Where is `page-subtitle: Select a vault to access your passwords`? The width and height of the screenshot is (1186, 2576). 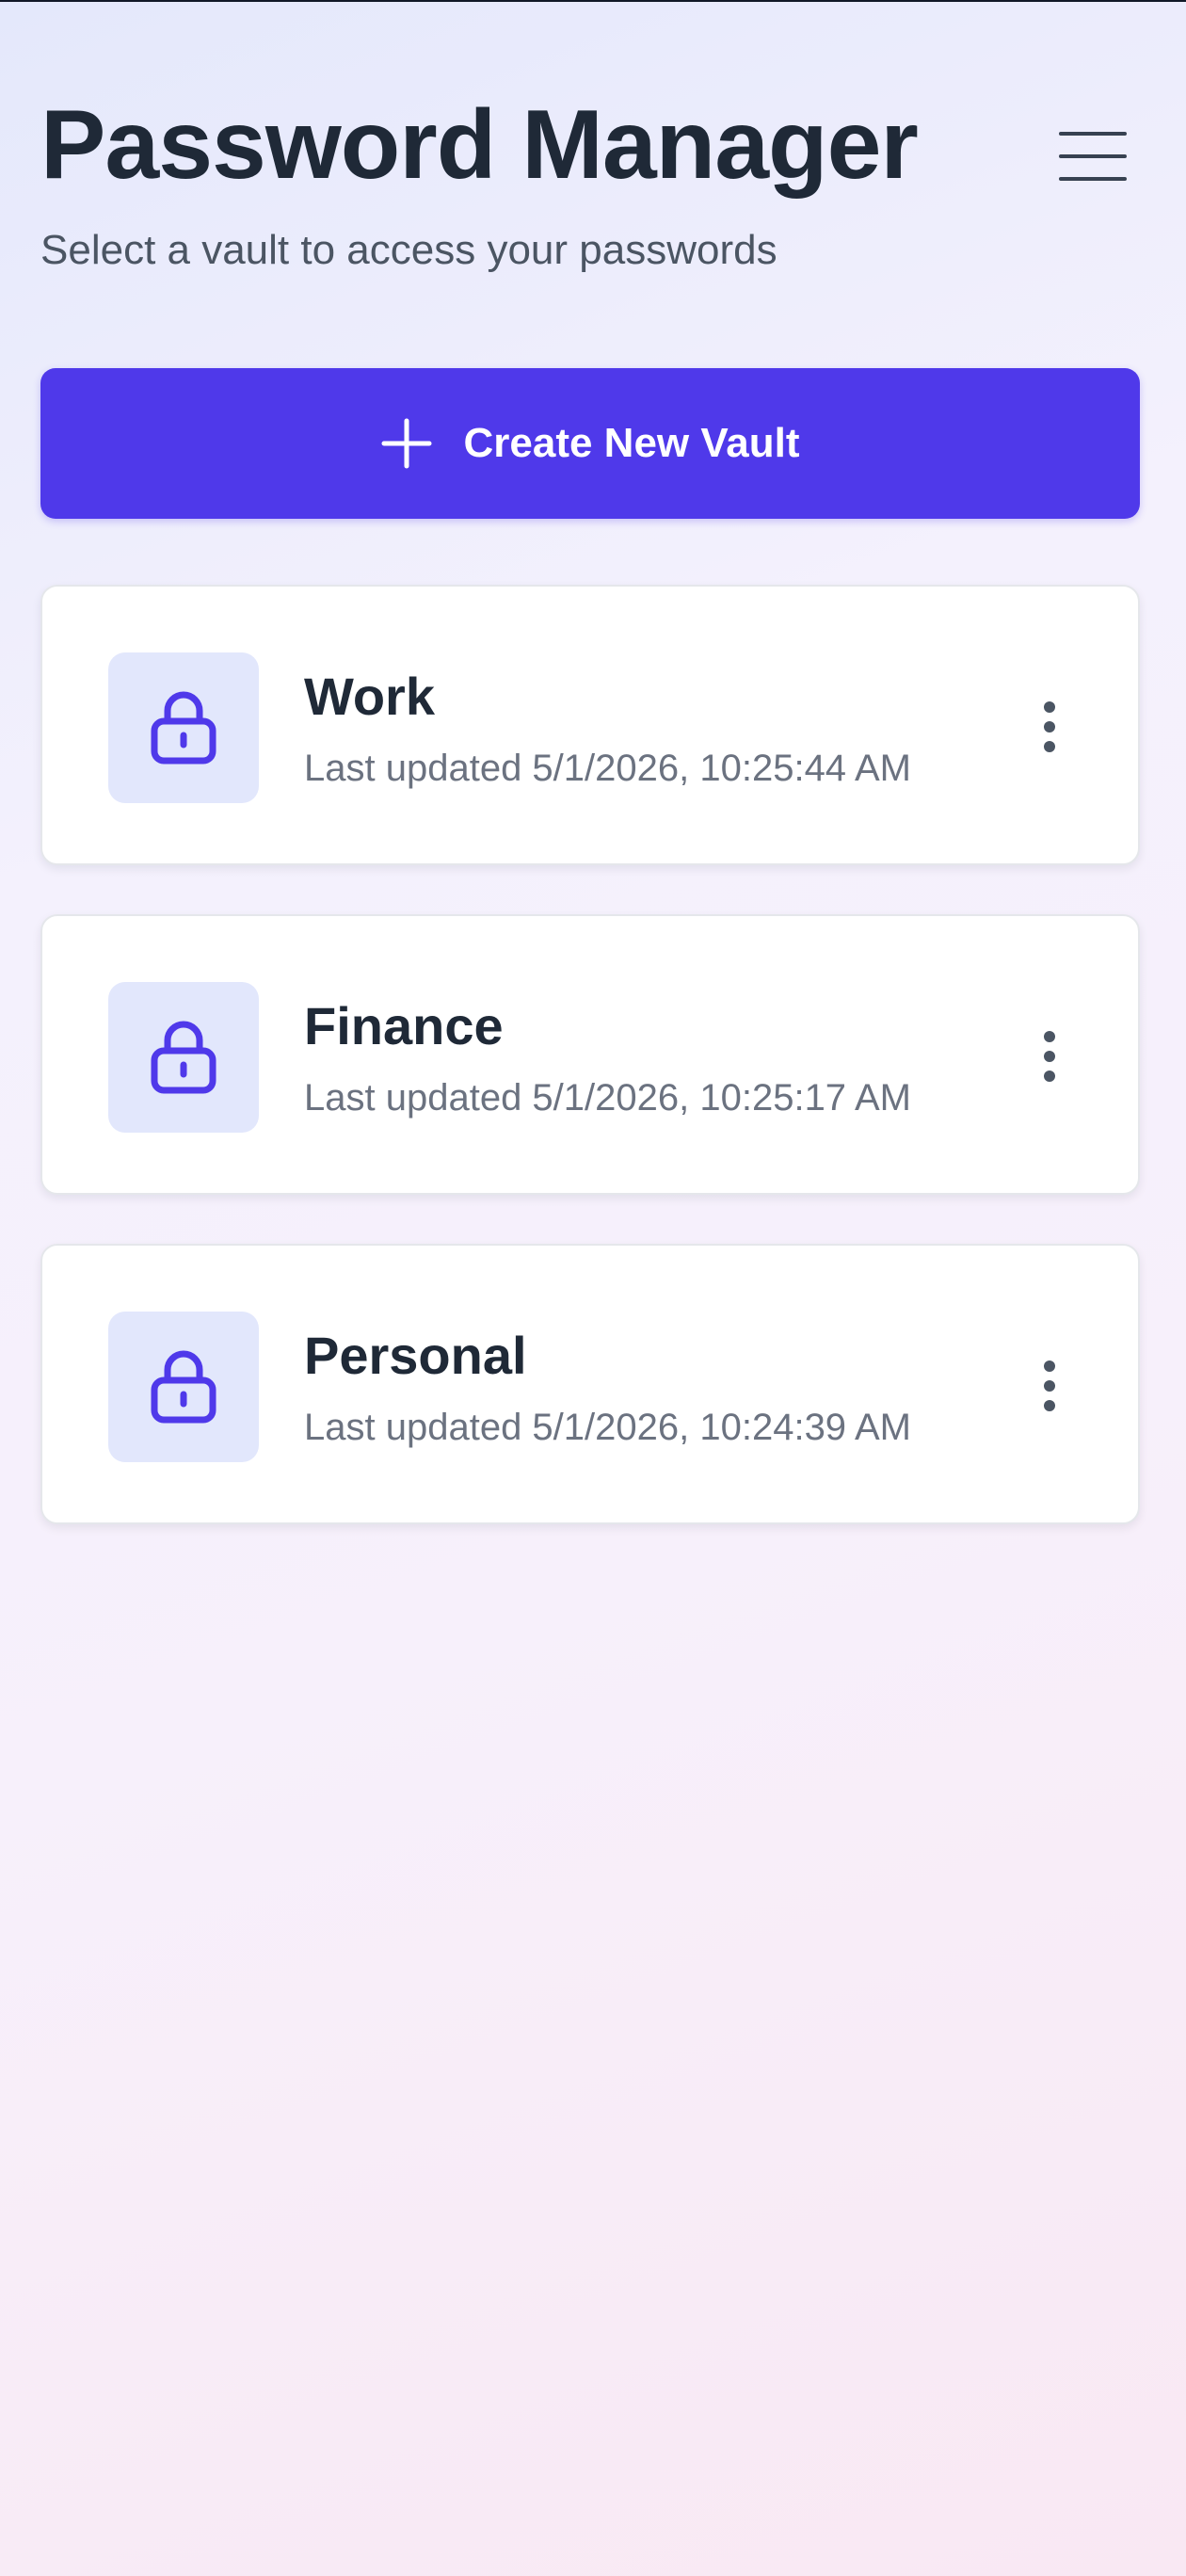
page-subtitle: Select a vault to access your passwords is located at coordinates (408, 250).